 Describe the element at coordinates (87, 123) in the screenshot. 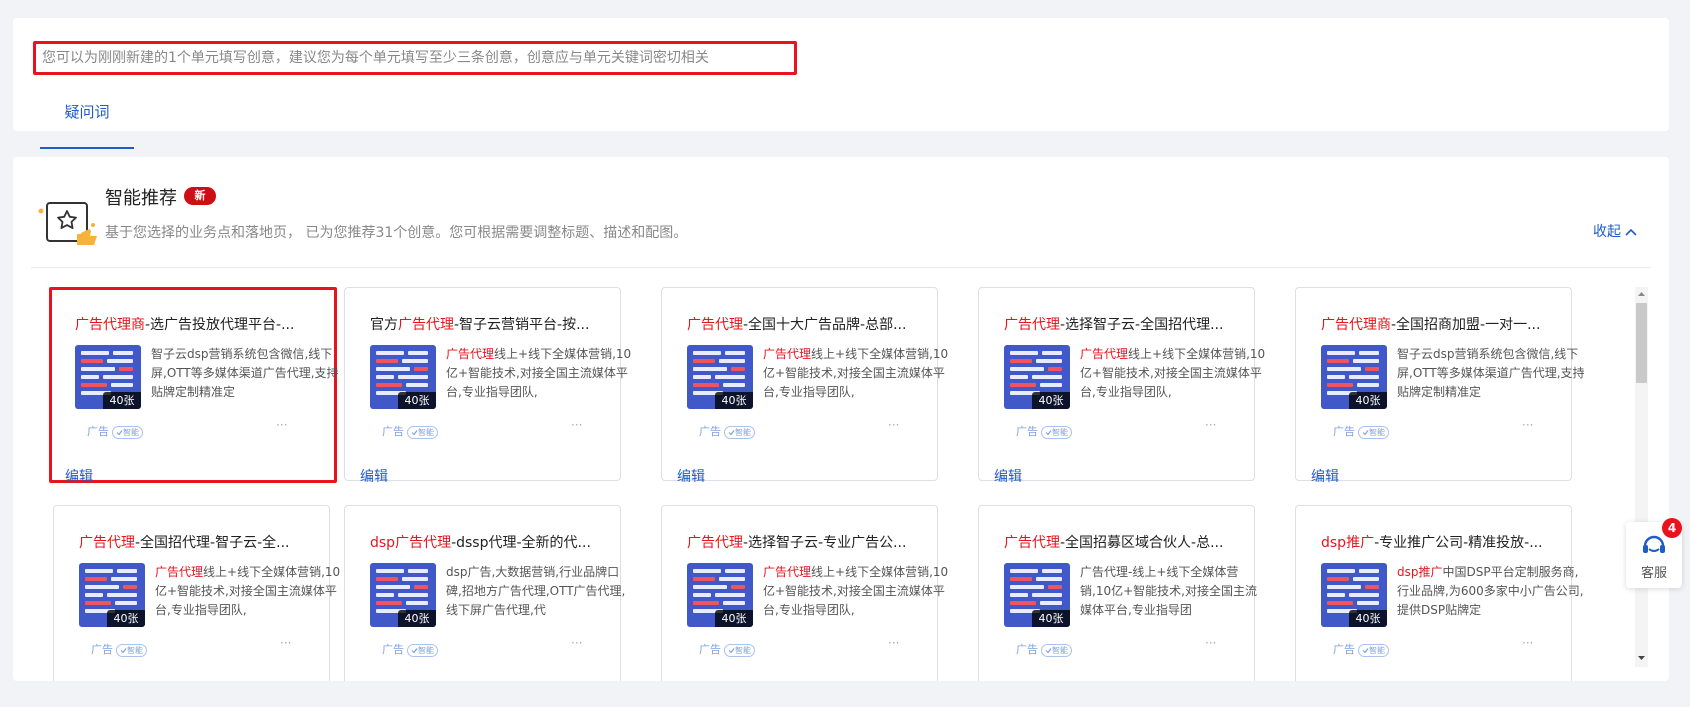

I see `tab-question-words: 疑问词` at that location.